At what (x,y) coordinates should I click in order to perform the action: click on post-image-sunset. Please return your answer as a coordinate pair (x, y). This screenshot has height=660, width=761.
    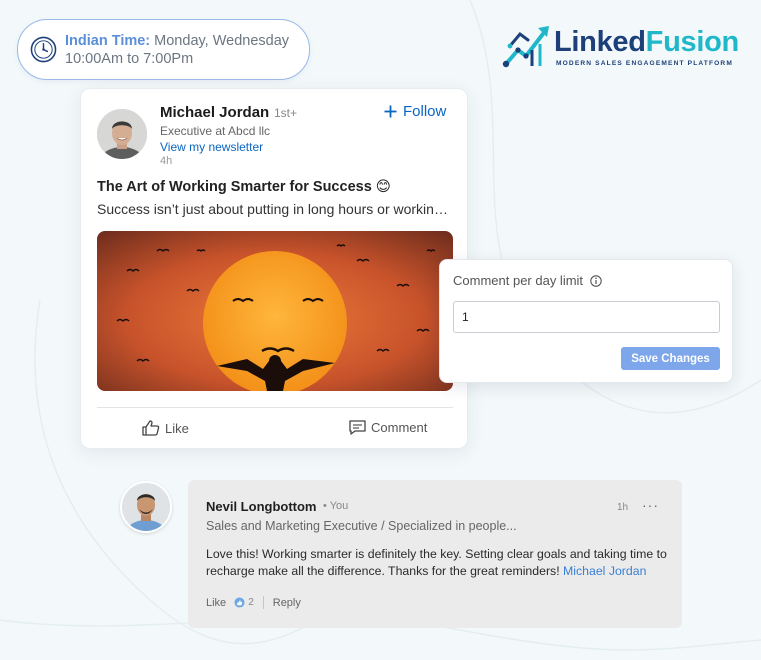
    Looking at the image, I should click on (275, 311).